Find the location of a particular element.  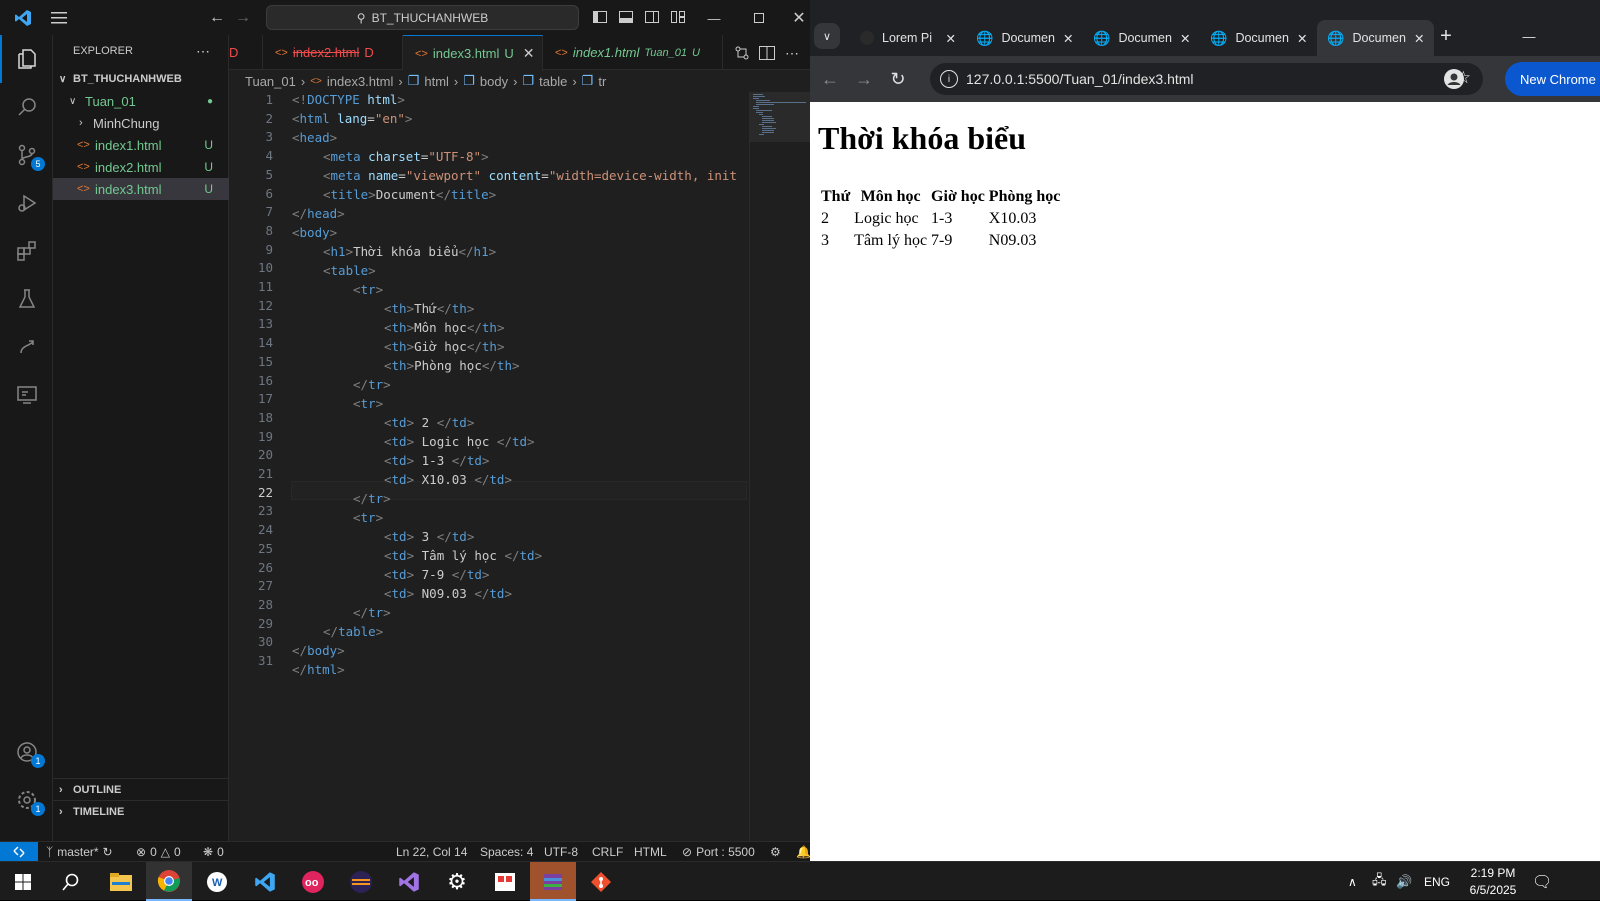

breadcrumb-html: html is located at coordinates (436, 81).